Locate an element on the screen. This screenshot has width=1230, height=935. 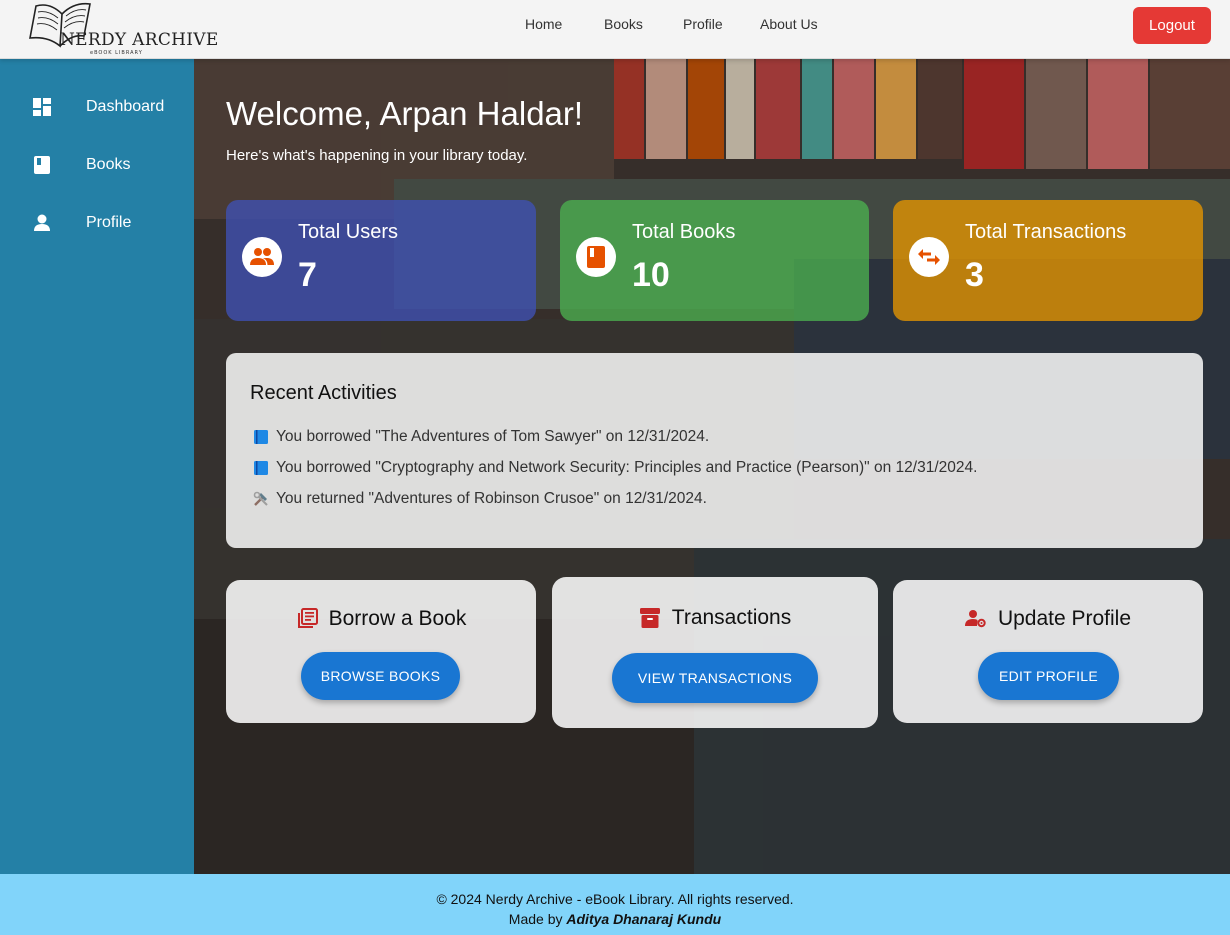
transactions-card: Transactions VIEW TRANSACTIONS is located at coordinates (715, 652).